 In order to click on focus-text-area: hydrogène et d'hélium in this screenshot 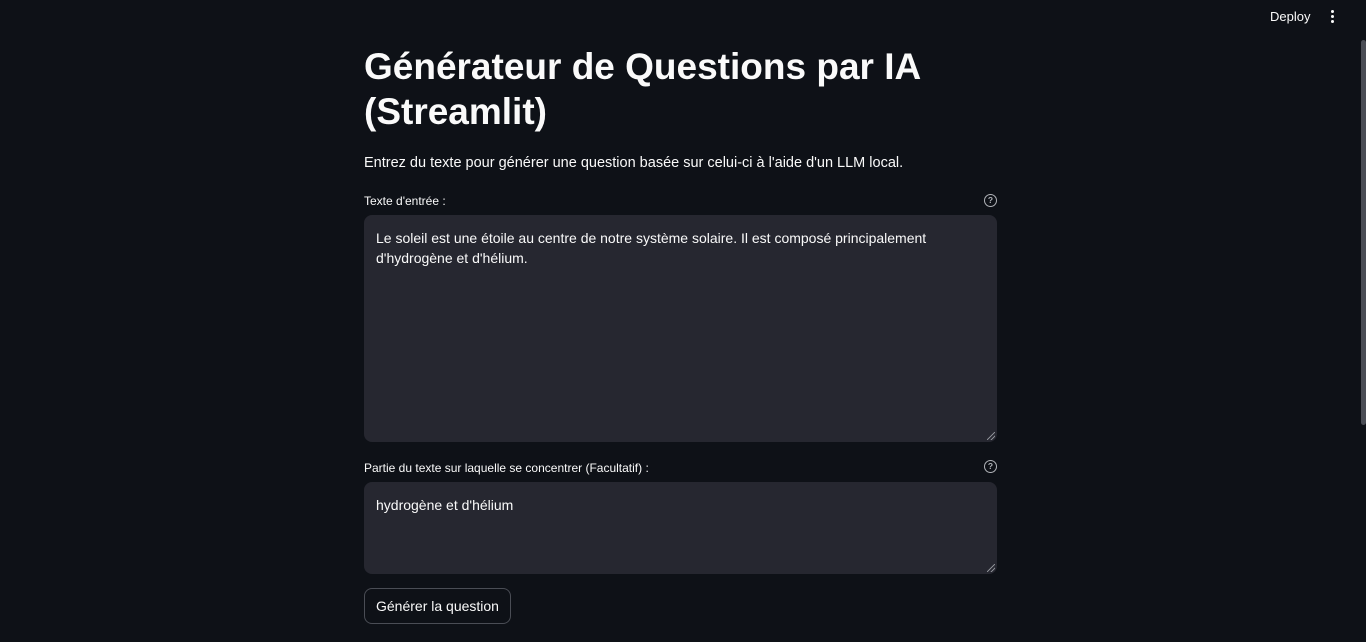, I will do `click(680, 528)`.